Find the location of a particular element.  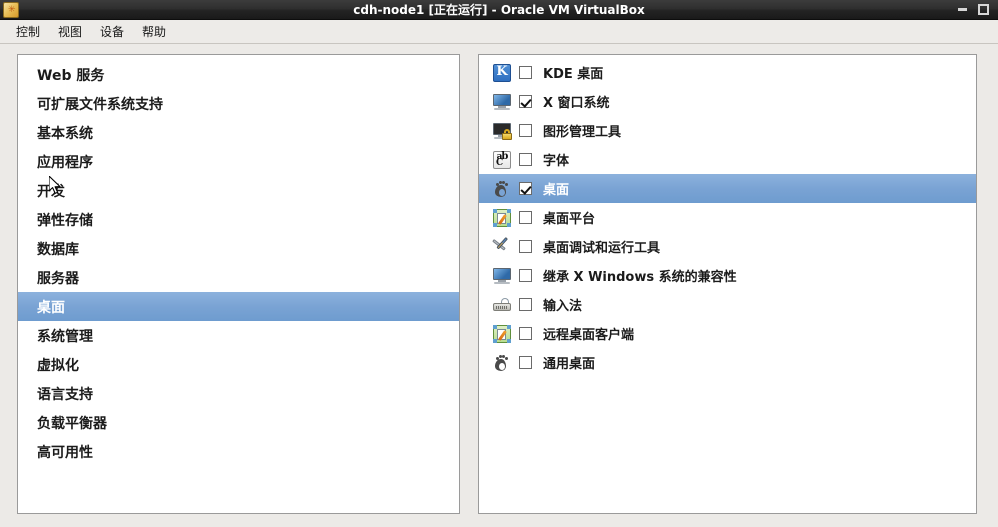

category-item-label: 可扩展文件系统支持 is located at coordinates (100, 104).